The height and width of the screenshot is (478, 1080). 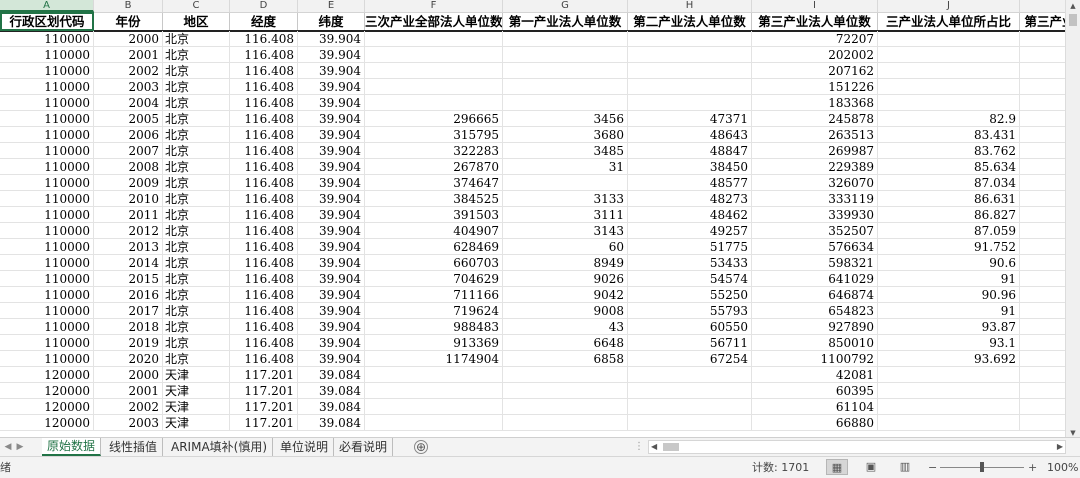 I want to click on column-letter: B, so click(x=128, y=6).